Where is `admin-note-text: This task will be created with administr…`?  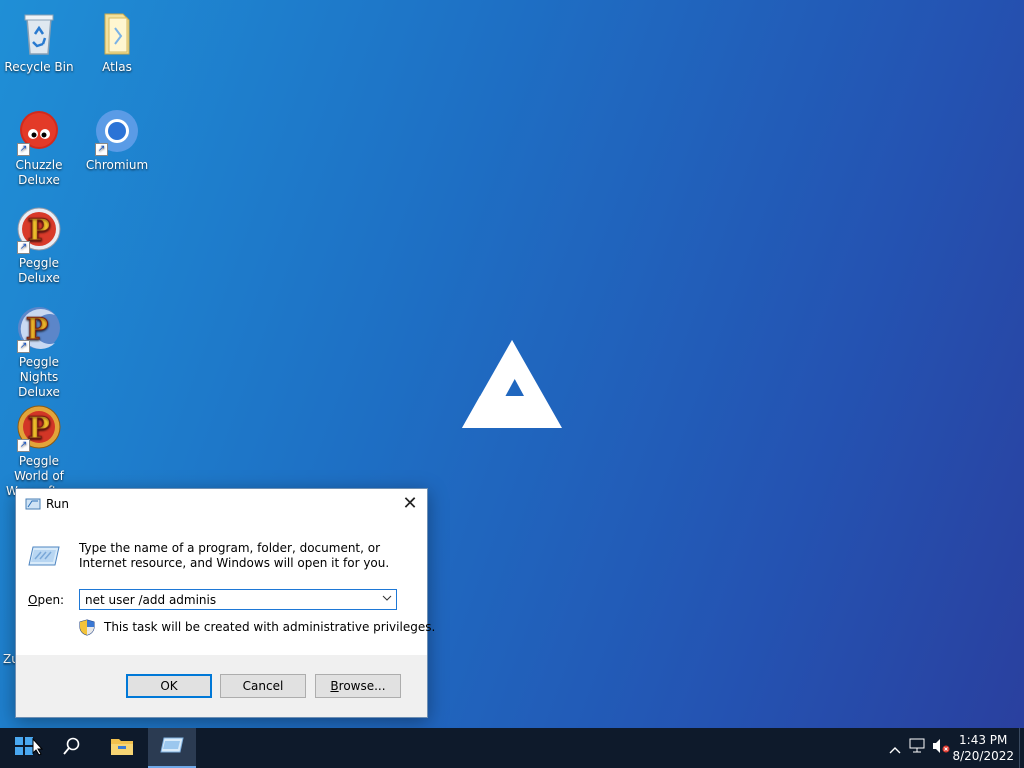 admin-note-text: This task will be created with administr… is located at coordinates (270, 627).